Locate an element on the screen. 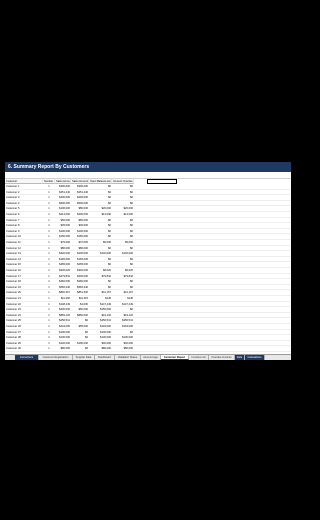 The width and height of the screenshot is (320, 520). sheet-tab: Overdue Invoices is located at coordinates (222, 357).